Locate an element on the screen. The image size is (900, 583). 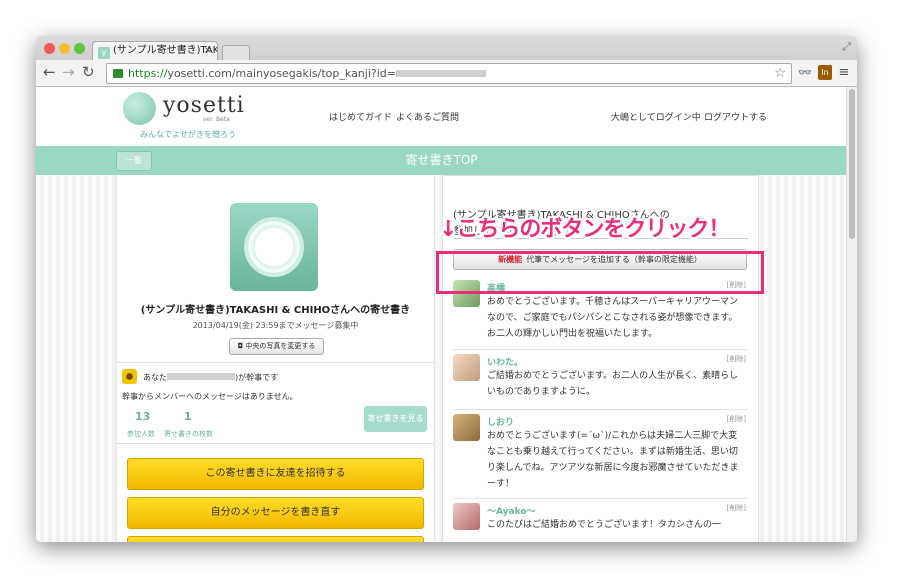
browser-tab: y(サンプル寄せ書き)TAKASHI × is located at coordinates (155, 51).